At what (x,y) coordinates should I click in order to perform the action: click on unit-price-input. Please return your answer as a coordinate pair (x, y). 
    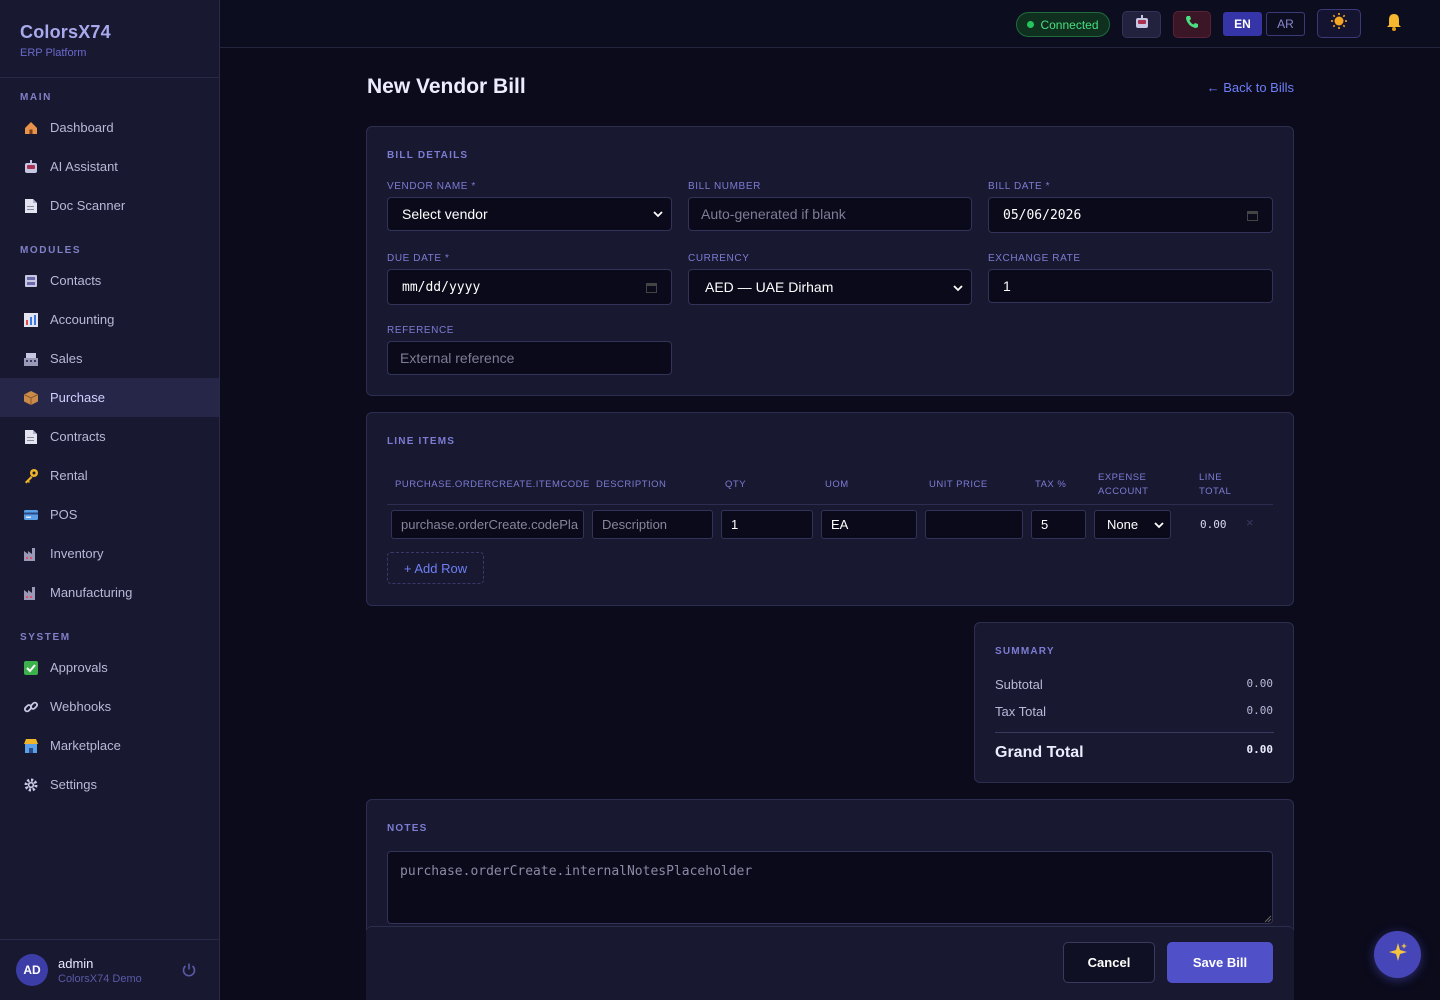
    Looking at the image, I should click on (974, 524).